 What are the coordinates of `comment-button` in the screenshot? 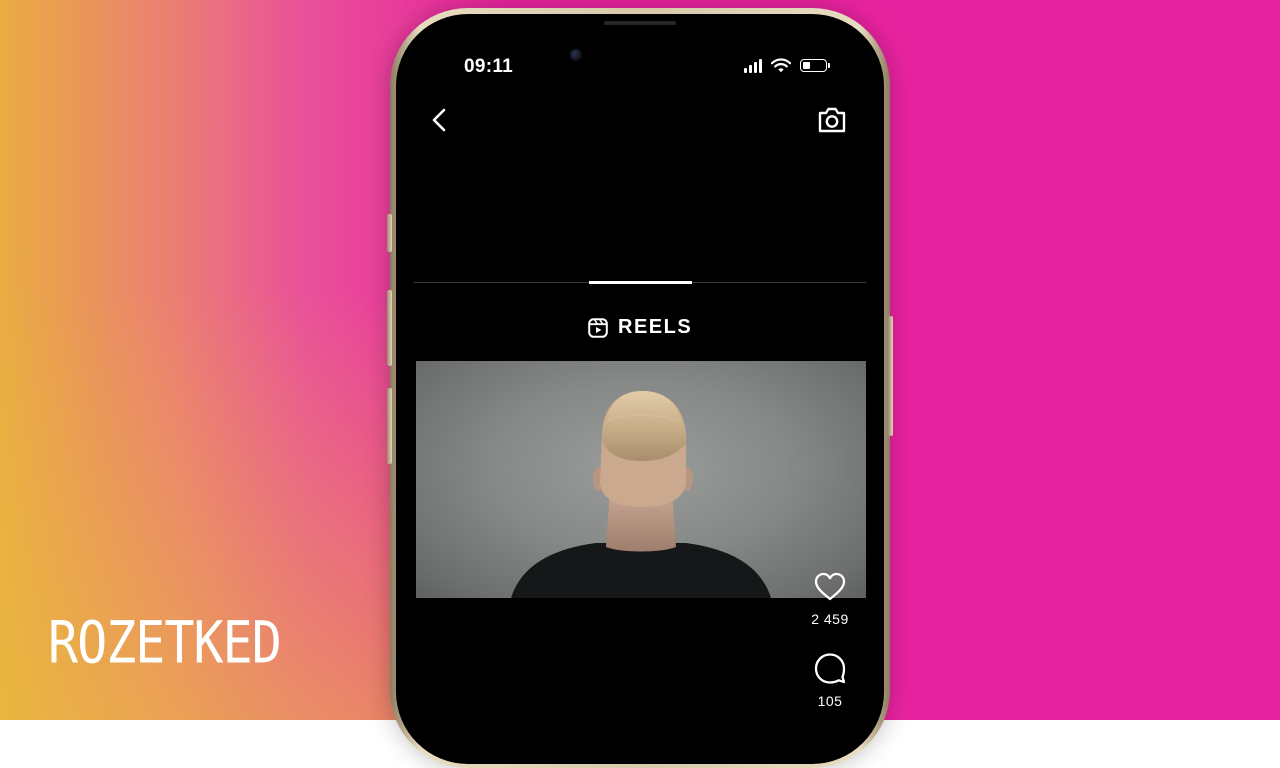 It's located at (830, 668).